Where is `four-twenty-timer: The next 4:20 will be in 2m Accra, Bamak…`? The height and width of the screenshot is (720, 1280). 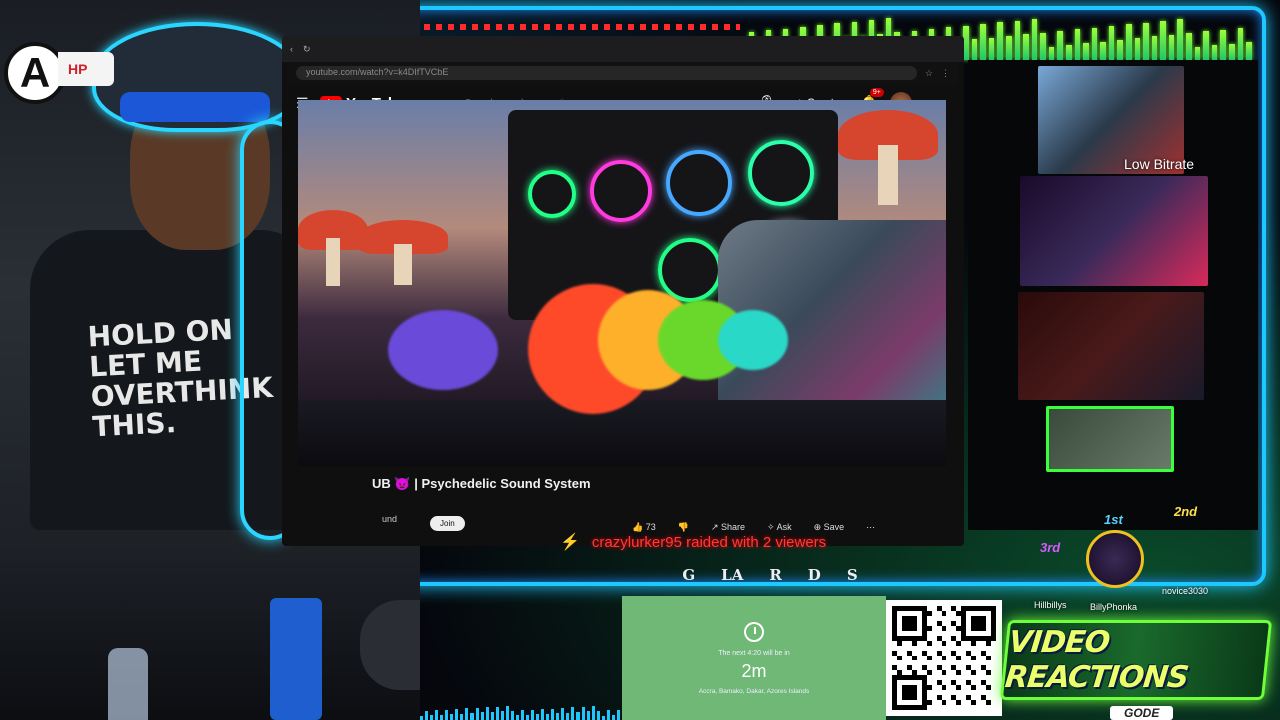
four-twenty-timer: The next 4:20 will be in 2m Accra, Bamak… is located at coordinates (754, 658).